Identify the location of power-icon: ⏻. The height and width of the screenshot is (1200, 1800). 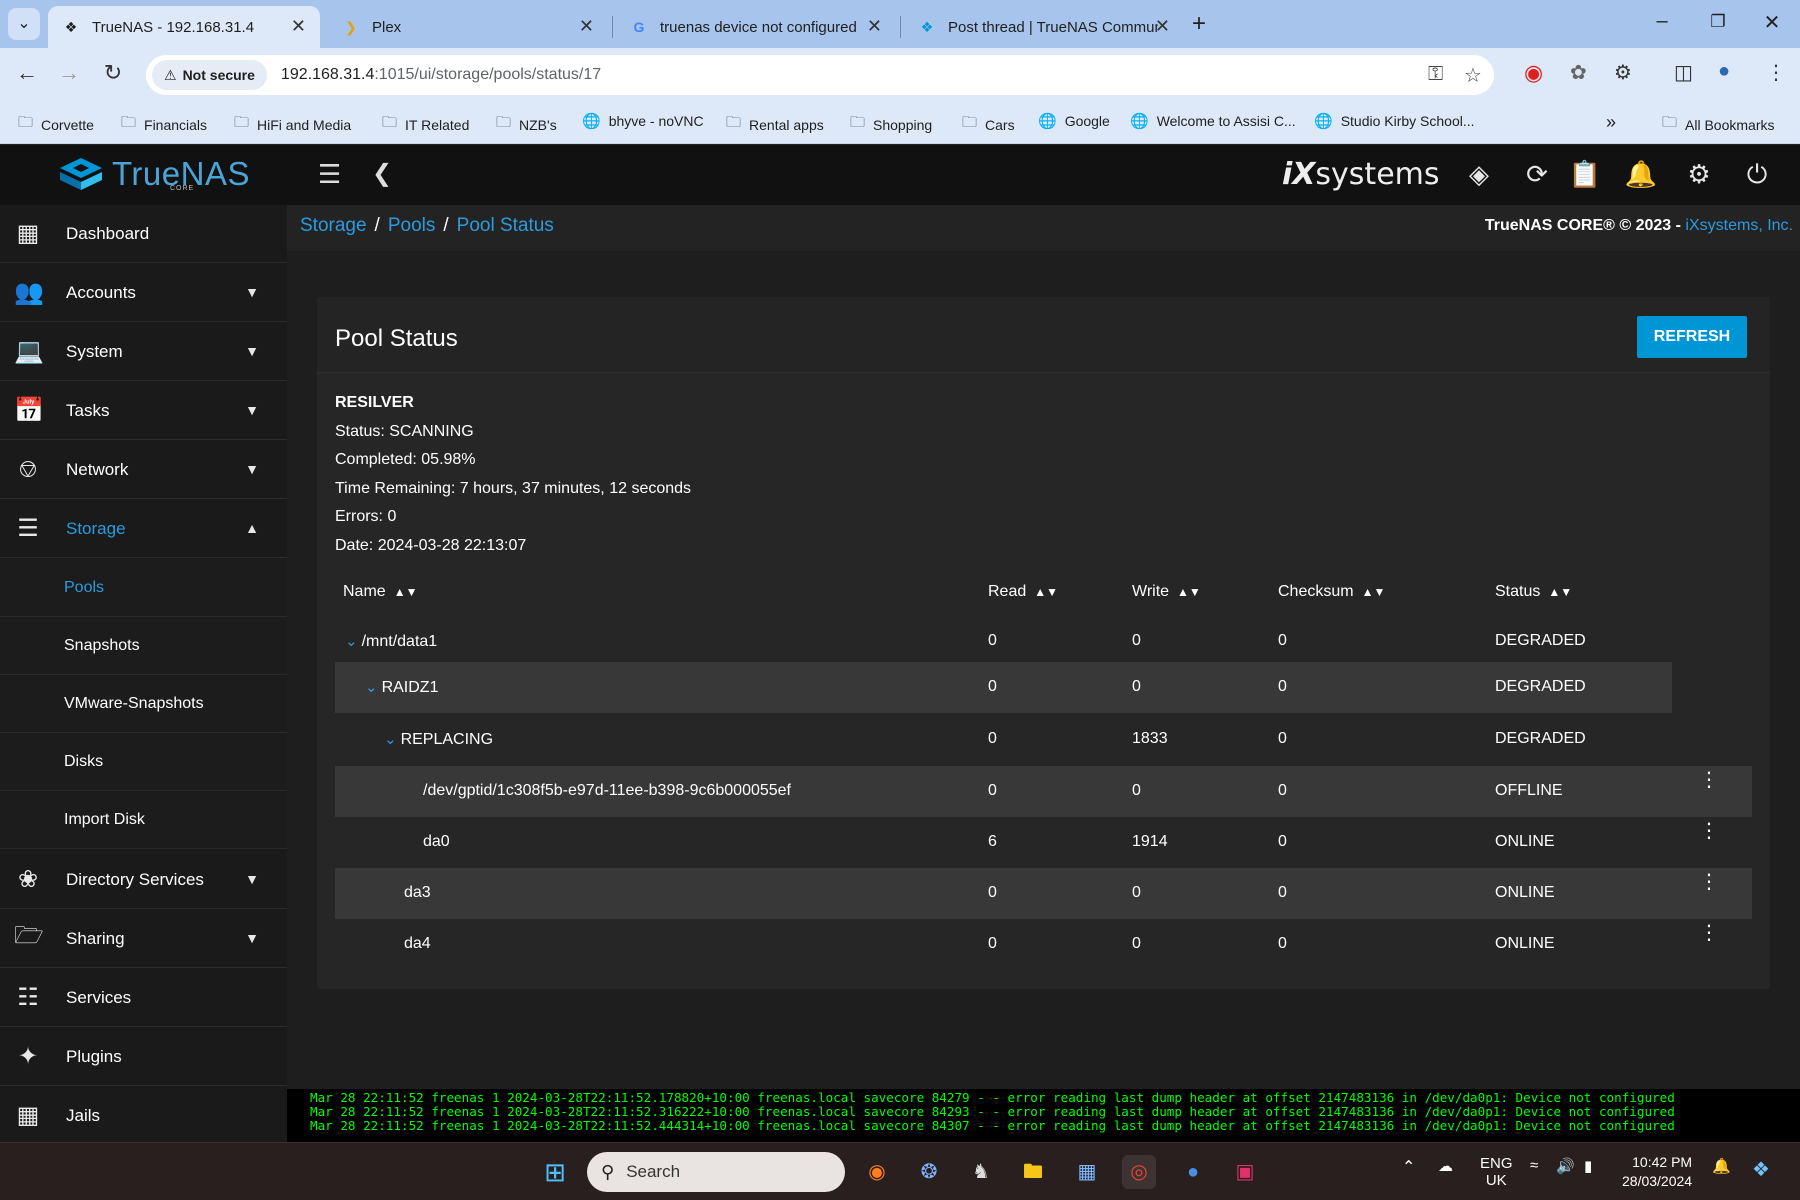
(1757, 175).